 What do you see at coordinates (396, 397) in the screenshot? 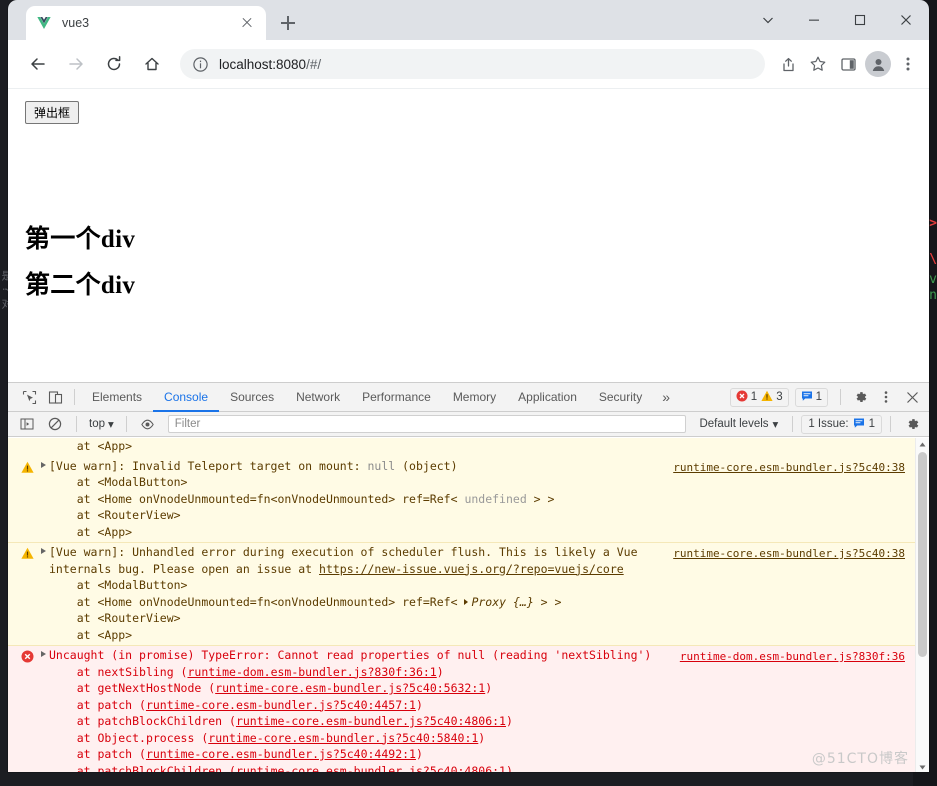
I see `tab-performance: Performance` at bounding box center [396, 397].